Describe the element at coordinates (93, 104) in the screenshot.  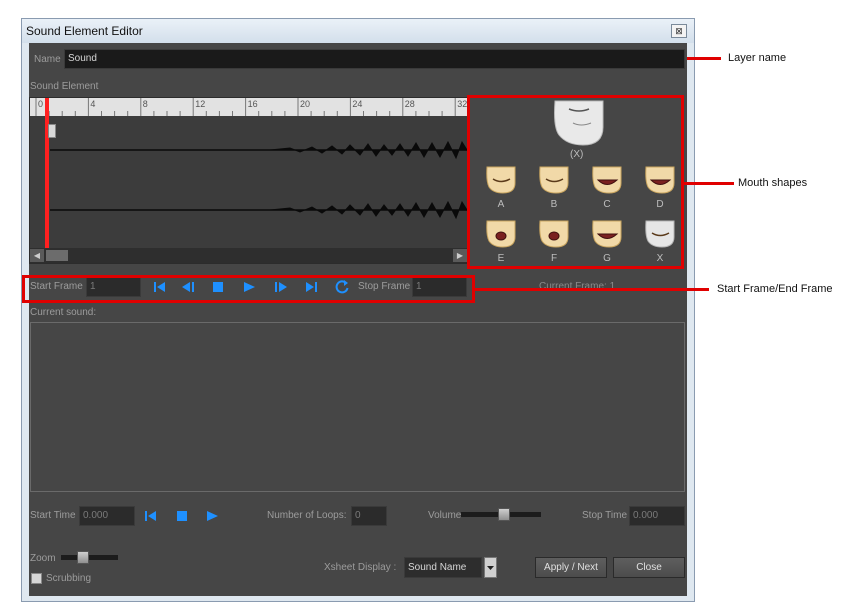
I see `ruler-tick-label: 4` at that location.